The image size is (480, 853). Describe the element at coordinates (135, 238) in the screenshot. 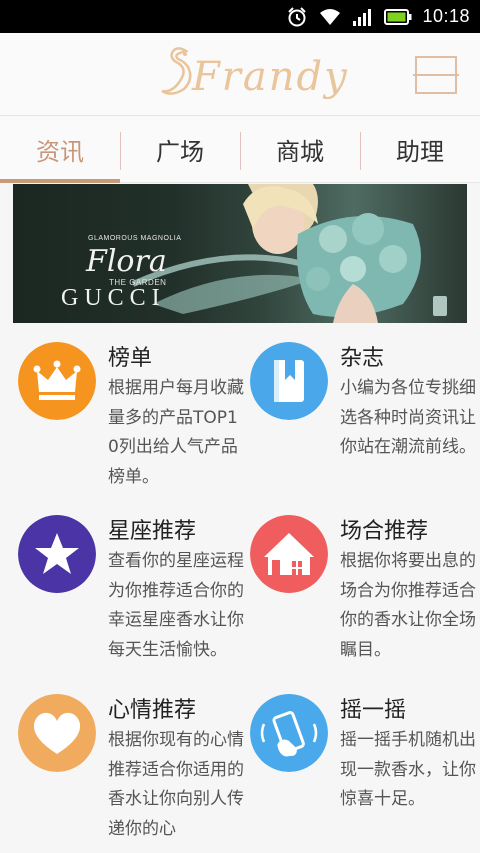

I see `banner-tagline: GLAMOROUS MAGNOLIA` at that location.